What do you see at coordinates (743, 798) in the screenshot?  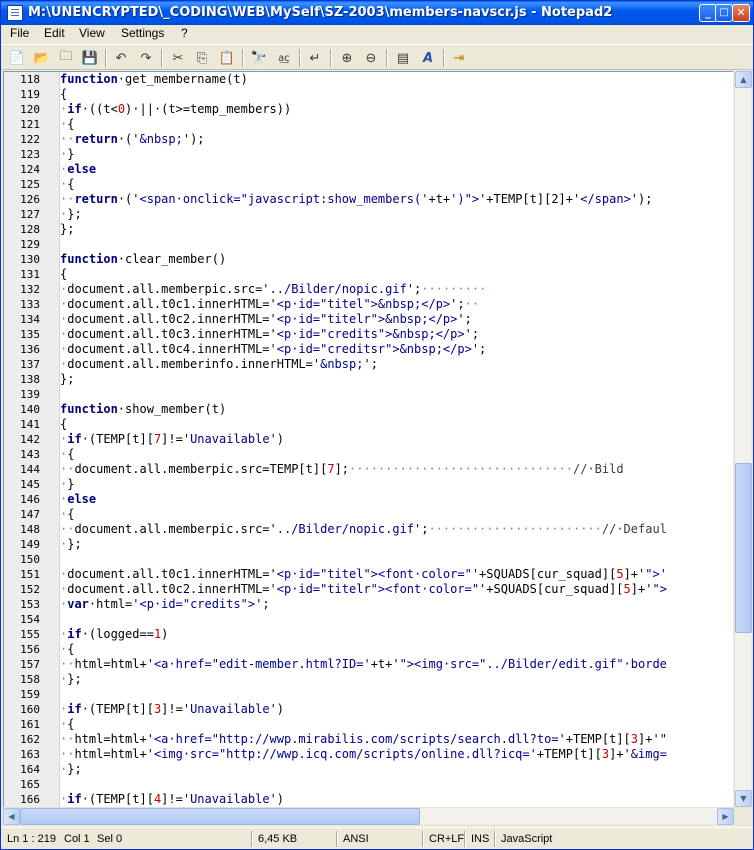 I see `scroll-down-button: ▼` at bounding box center [743, 798].